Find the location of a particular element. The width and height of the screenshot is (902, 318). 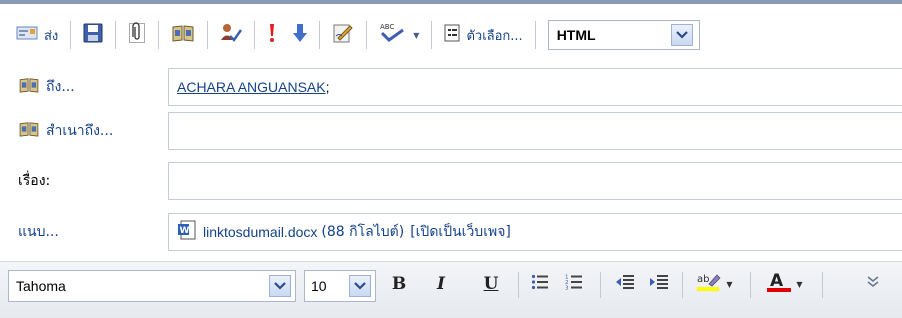

underline-button: U is located at coordinates (491, 284).